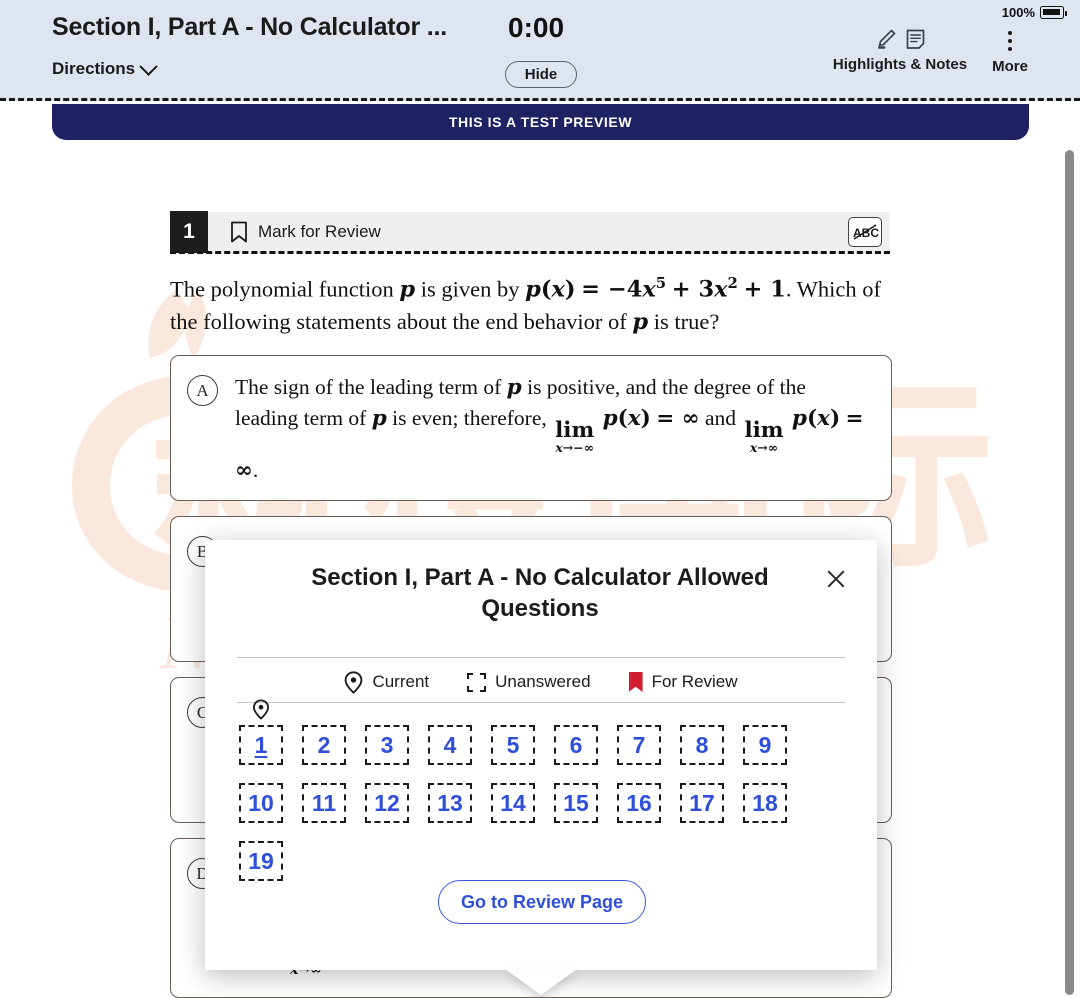 This screenshot has height=998, width=1080. I want to click on question-nav-cell-6: 6, so click(576, 745).